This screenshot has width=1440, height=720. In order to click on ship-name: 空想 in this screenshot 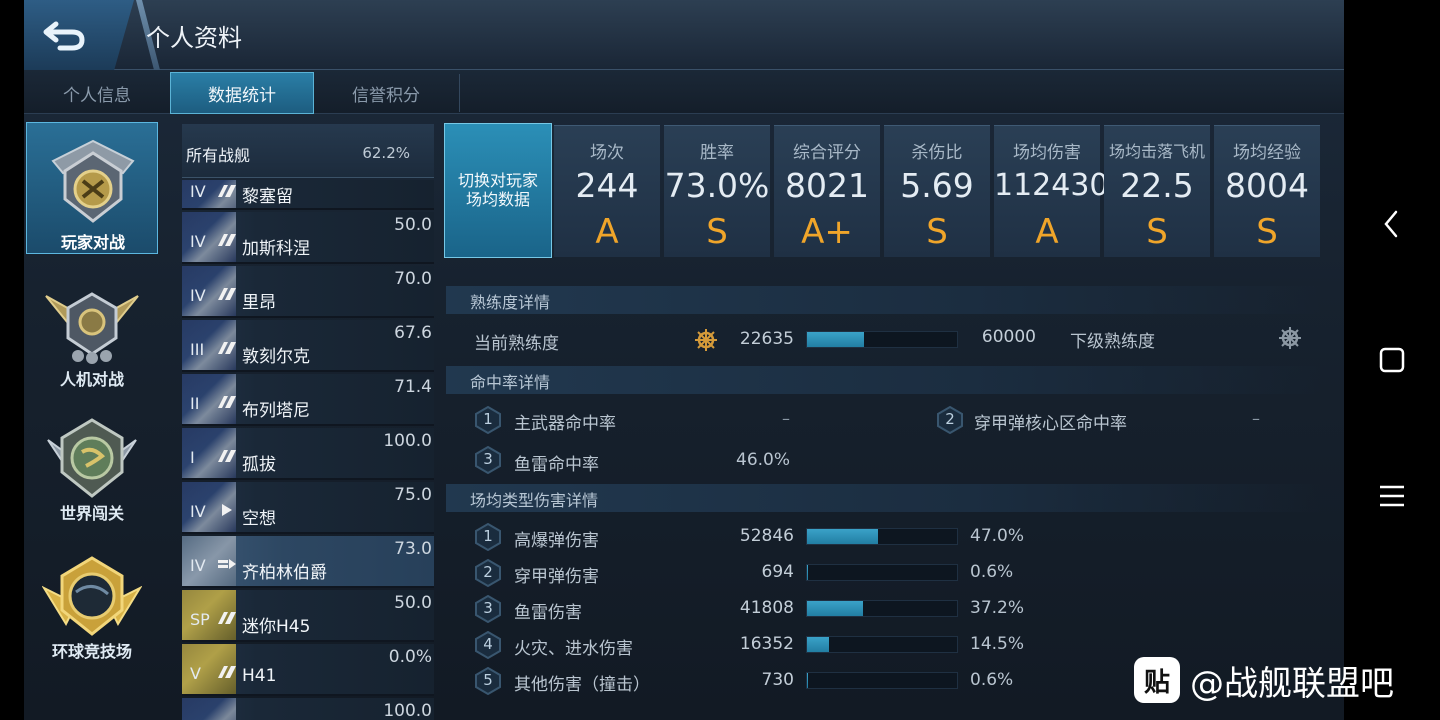, I will do `click(259, 519)`.